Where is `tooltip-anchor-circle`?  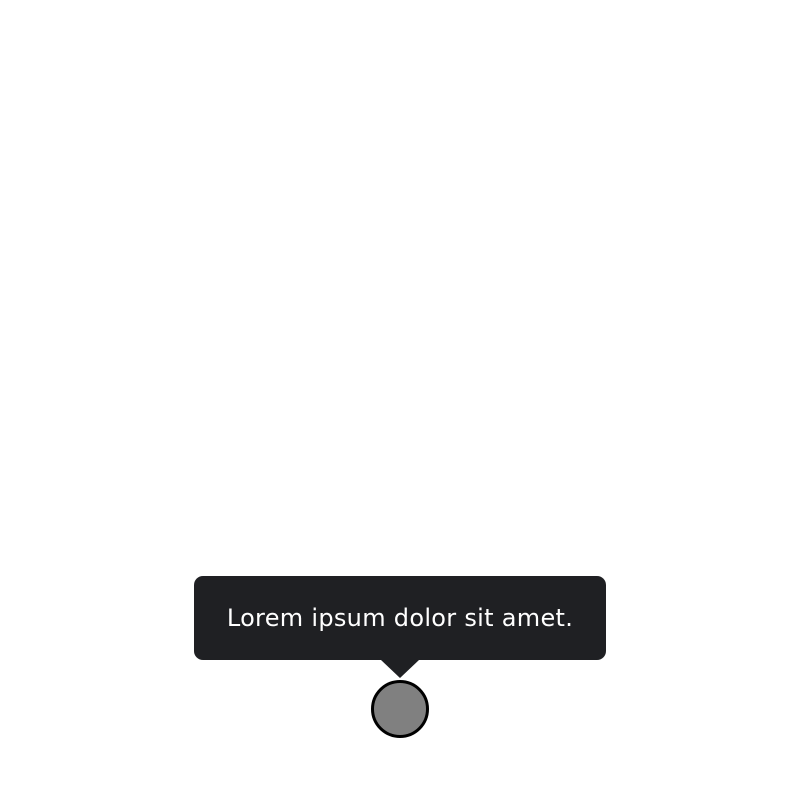
tooltip-anchor-circle is located at coordinates (400, 709).